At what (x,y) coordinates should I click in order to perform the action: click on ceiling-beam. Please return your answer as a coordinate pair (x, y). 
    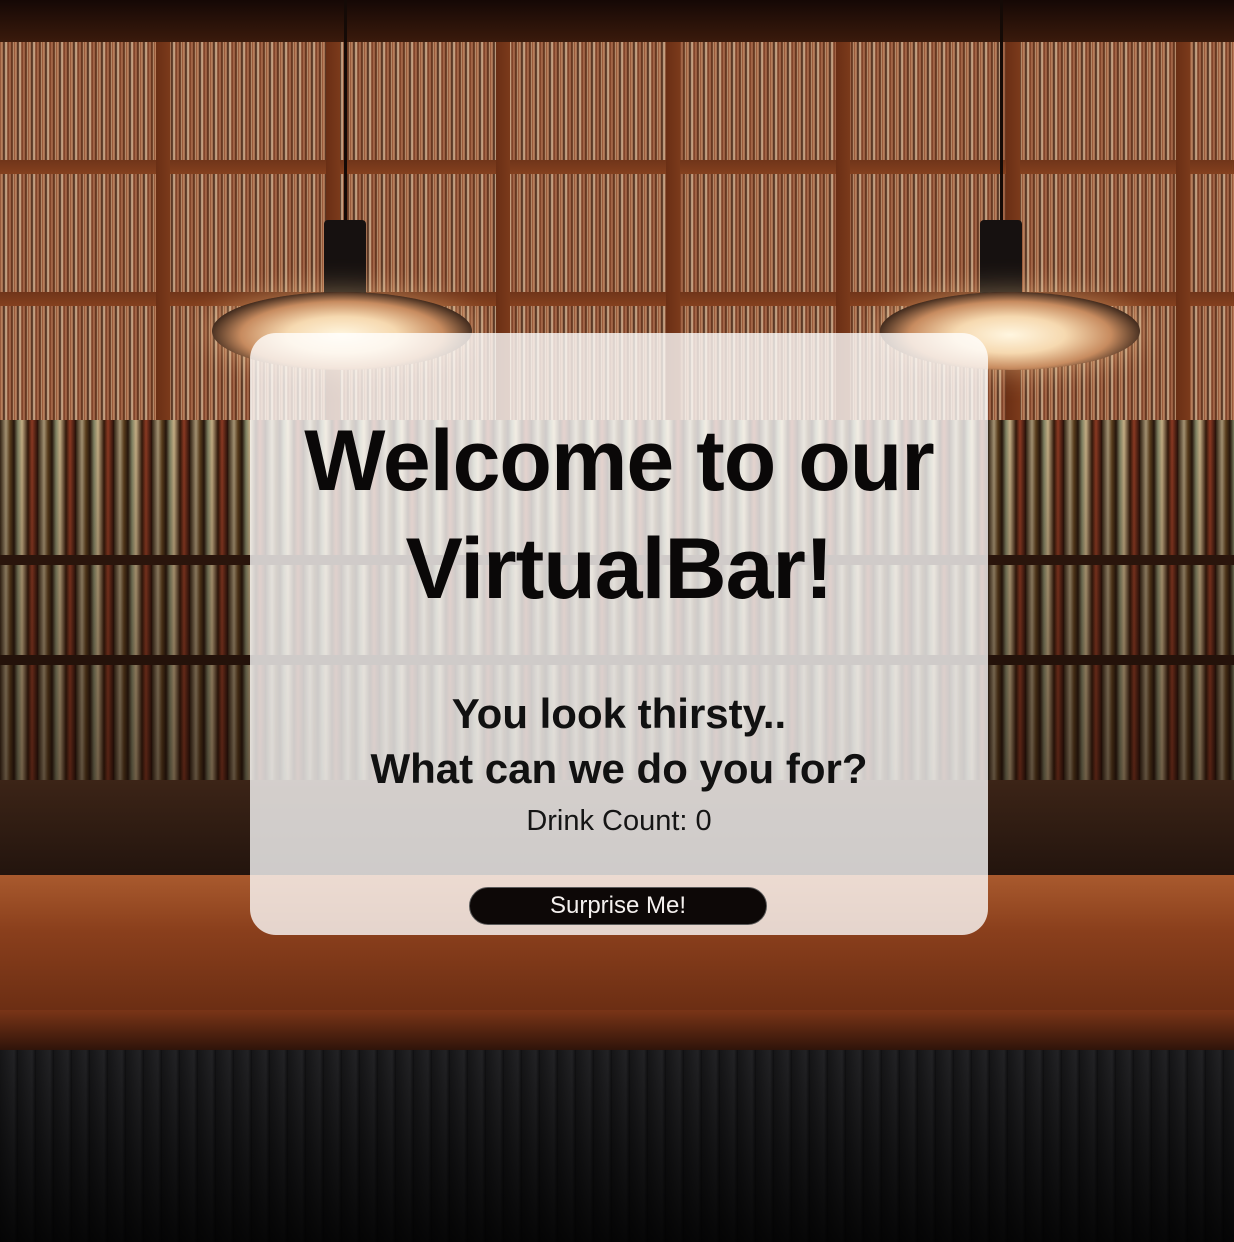
    Looking at the image, I should click on (617, 21).